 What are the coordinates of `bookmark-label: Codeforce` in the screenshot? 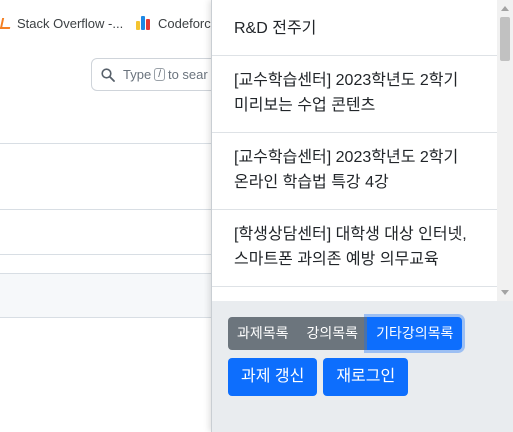 It's located at (188, 23).